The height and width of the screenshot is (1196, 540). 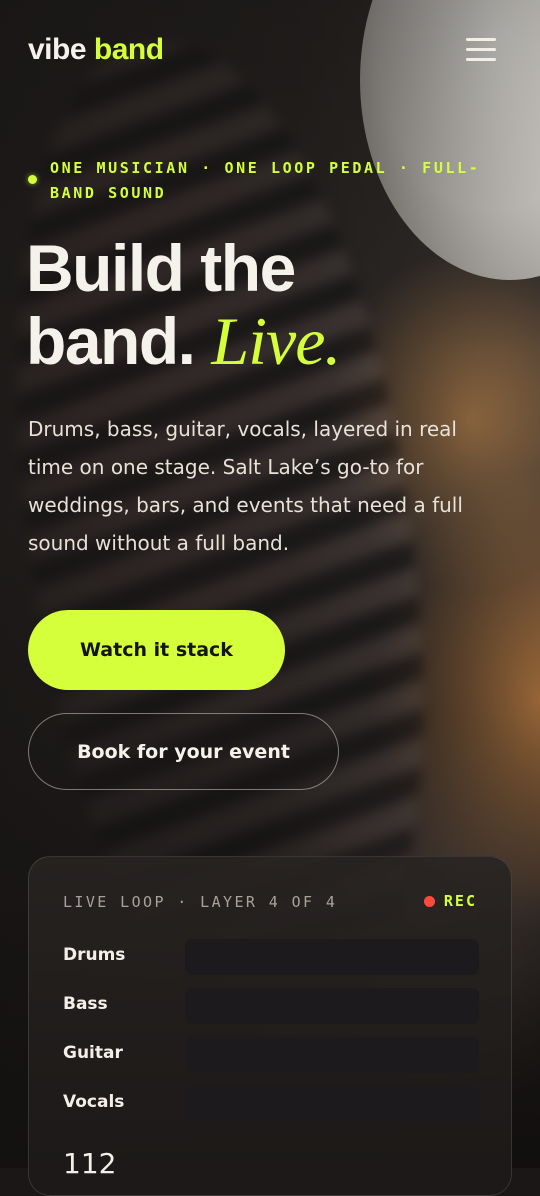 I want to click on layer-label: Drums, so click(x=94, y=955).